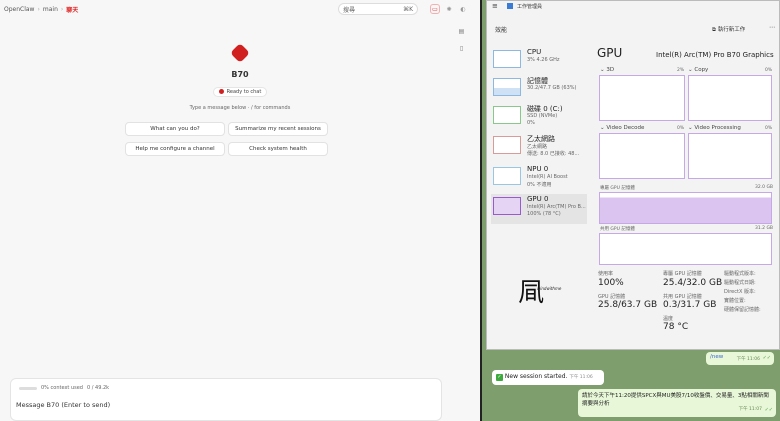  Describe the element at coordinates (449, 9) in the screenshot. I see `settings-icon: ✺` at that location.